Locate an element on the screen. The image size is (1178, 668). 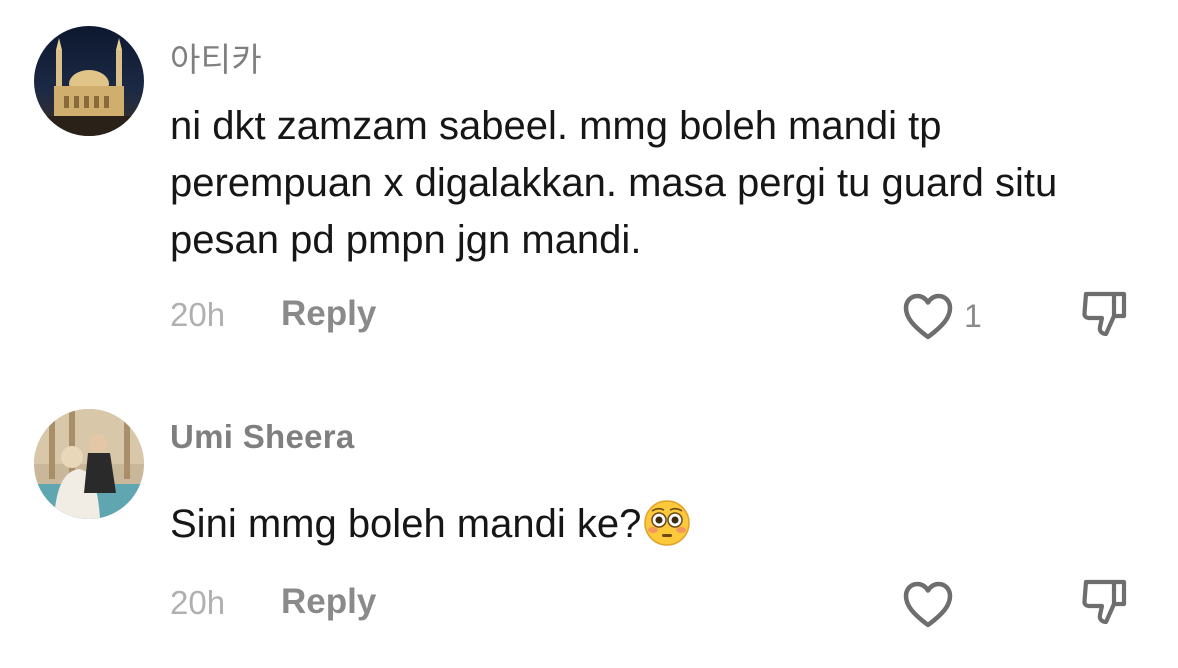
comment-text-content: Sini mmg boleh mandi ke? is located at coordinates (406, 524).